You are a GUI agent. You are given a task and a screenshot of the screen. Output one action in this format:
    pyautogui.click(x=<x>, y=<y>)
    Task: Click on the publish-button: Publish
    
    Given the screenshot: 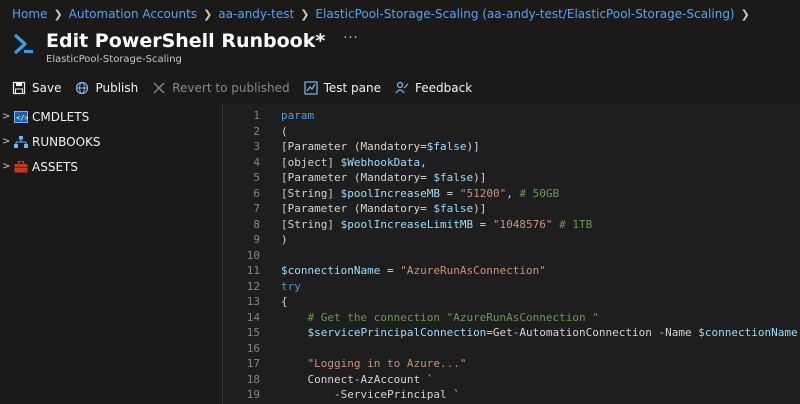 What is the action you would take?
    pyautogui.click(x=106, y=88)
    